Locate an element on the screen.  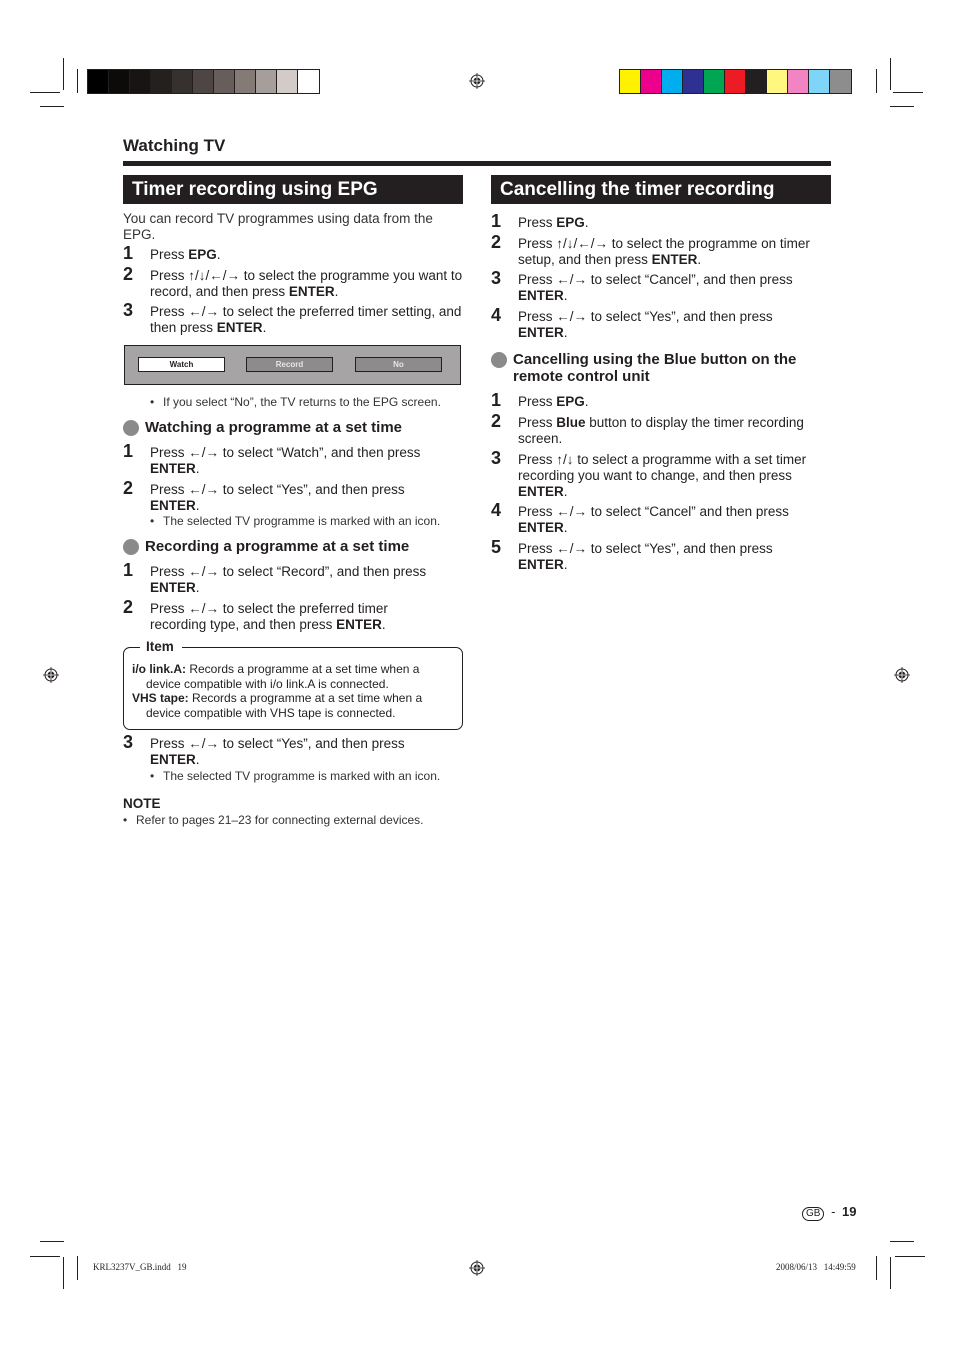
osd-record-button: Record is located at coordinates (289, 364).